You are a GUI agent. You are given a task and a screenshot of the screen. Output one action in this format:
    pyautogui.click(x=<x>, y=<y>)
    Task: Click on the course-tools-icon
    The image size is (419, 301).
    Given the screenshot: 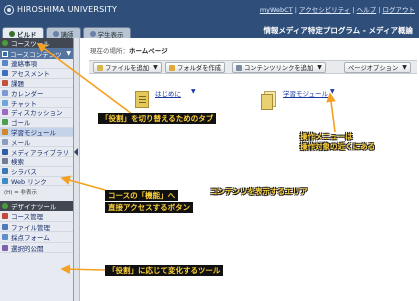 What is the action you would take?
    pyautogui.click(x=5, y=43)
    